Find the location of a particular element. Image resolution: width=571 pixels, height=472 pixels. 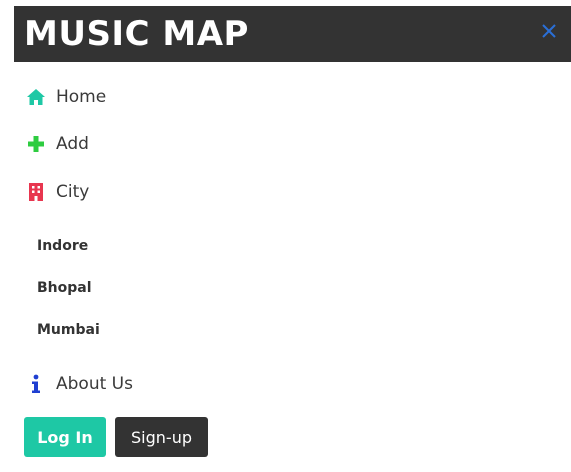

nav-label-about: About Us is located at coordinates (94, 384).